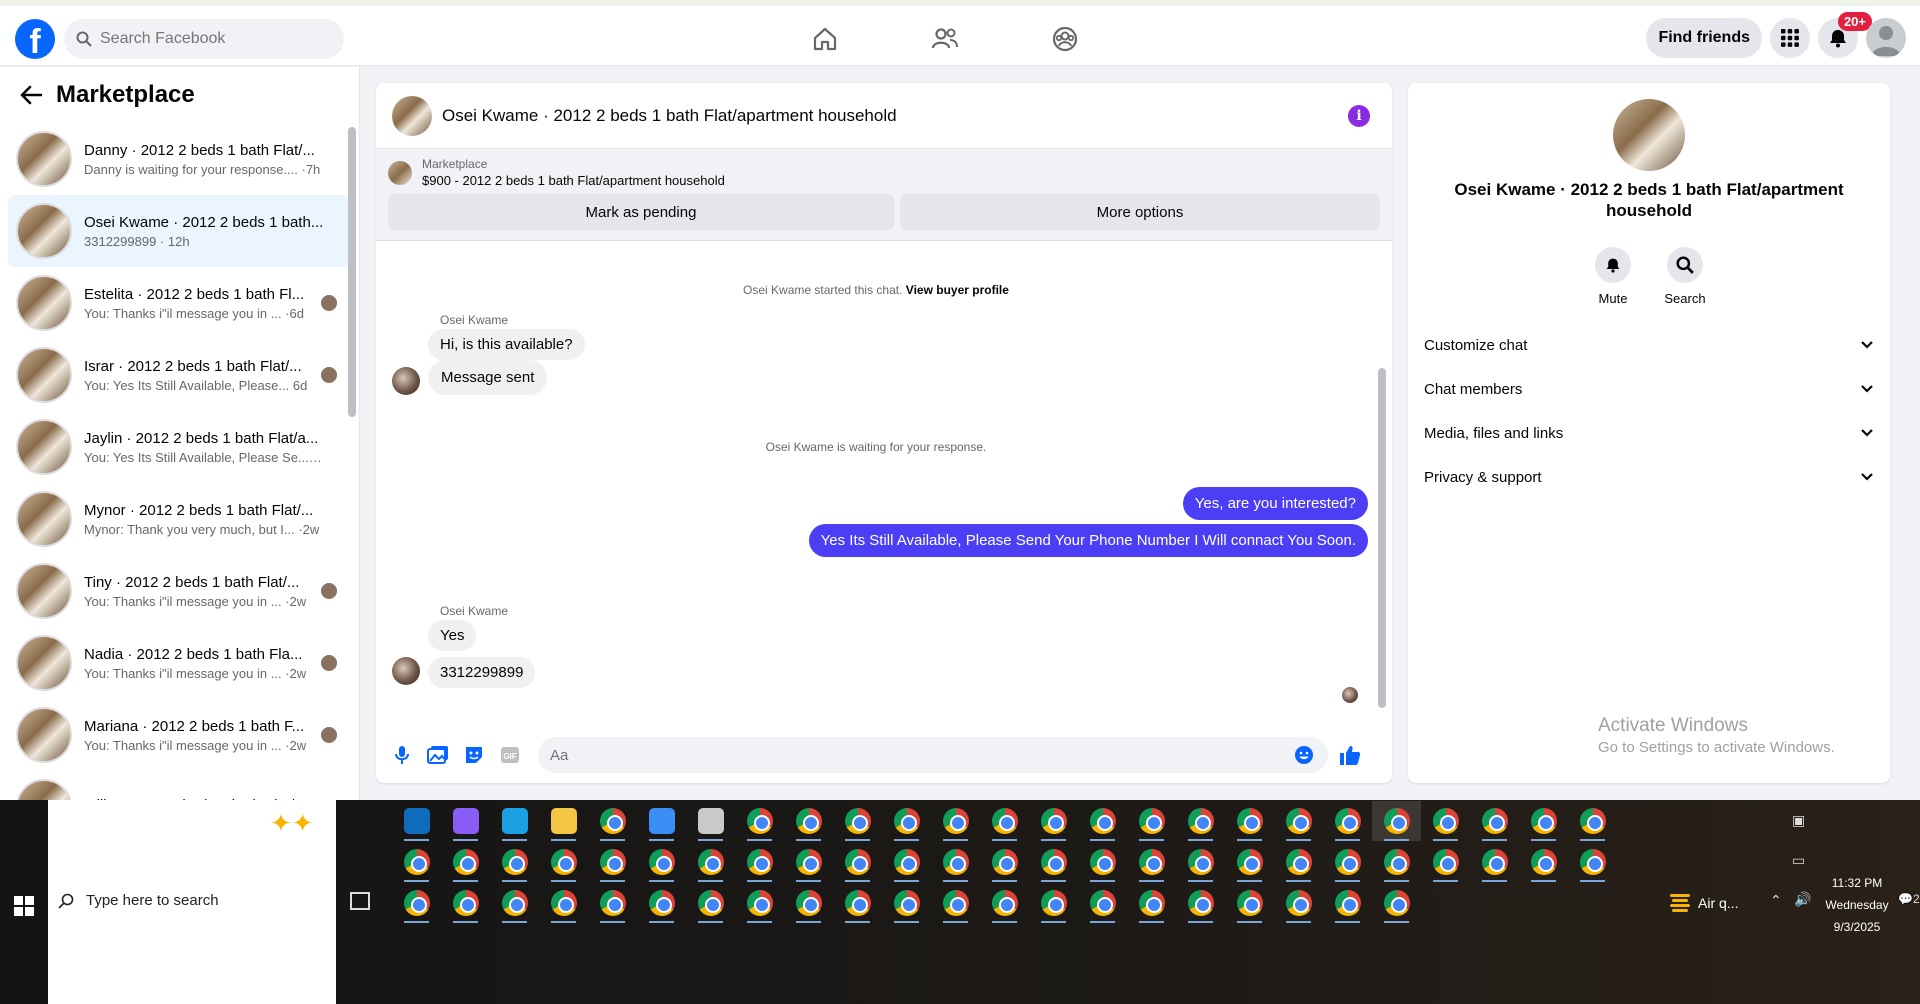 This screenshot has height=1004, width=1920. What do you see at coordinates (1704, 38) in the screenshot?
I see `find-friends-button: Find friends` at bounding box center [1704, 38].